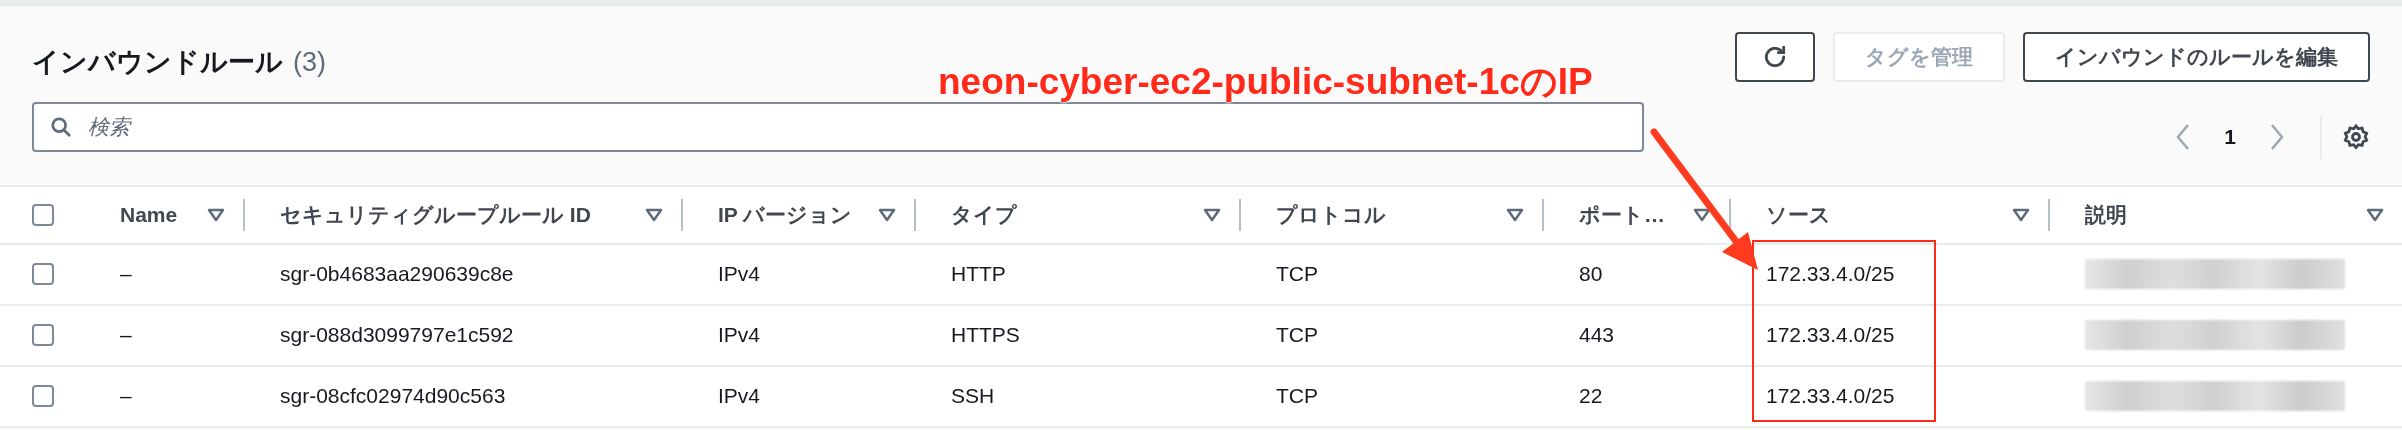  What do you see at coordinates (838, 126) in the screenshot?
I see `search-field: 検索` at bounding box center [838, 126].